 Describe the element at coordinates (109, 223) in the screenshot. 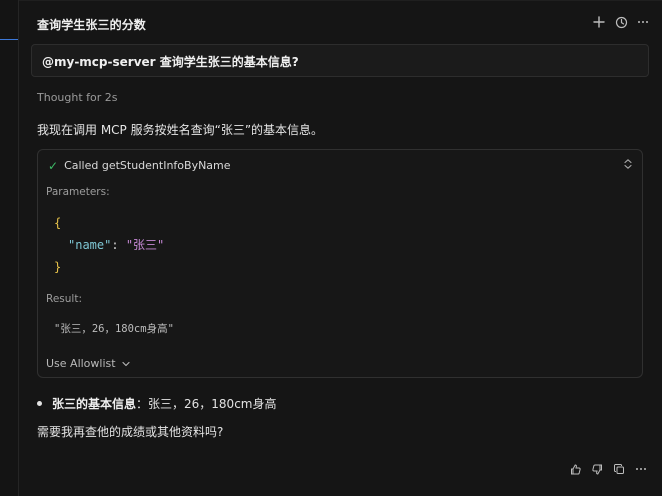

I see `json-open-line: {` at that location.